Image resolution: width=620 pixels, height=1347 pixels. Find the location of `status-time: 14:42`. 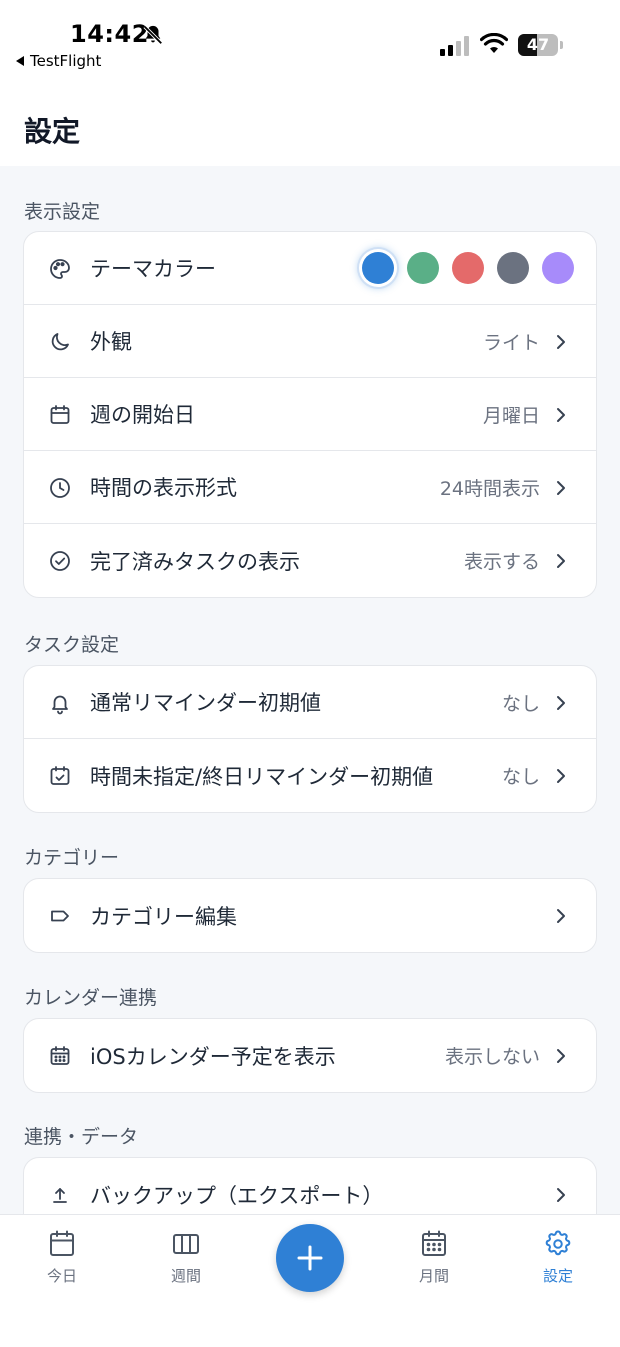

status-time: 14:42 is located at coordinates (109, 34).